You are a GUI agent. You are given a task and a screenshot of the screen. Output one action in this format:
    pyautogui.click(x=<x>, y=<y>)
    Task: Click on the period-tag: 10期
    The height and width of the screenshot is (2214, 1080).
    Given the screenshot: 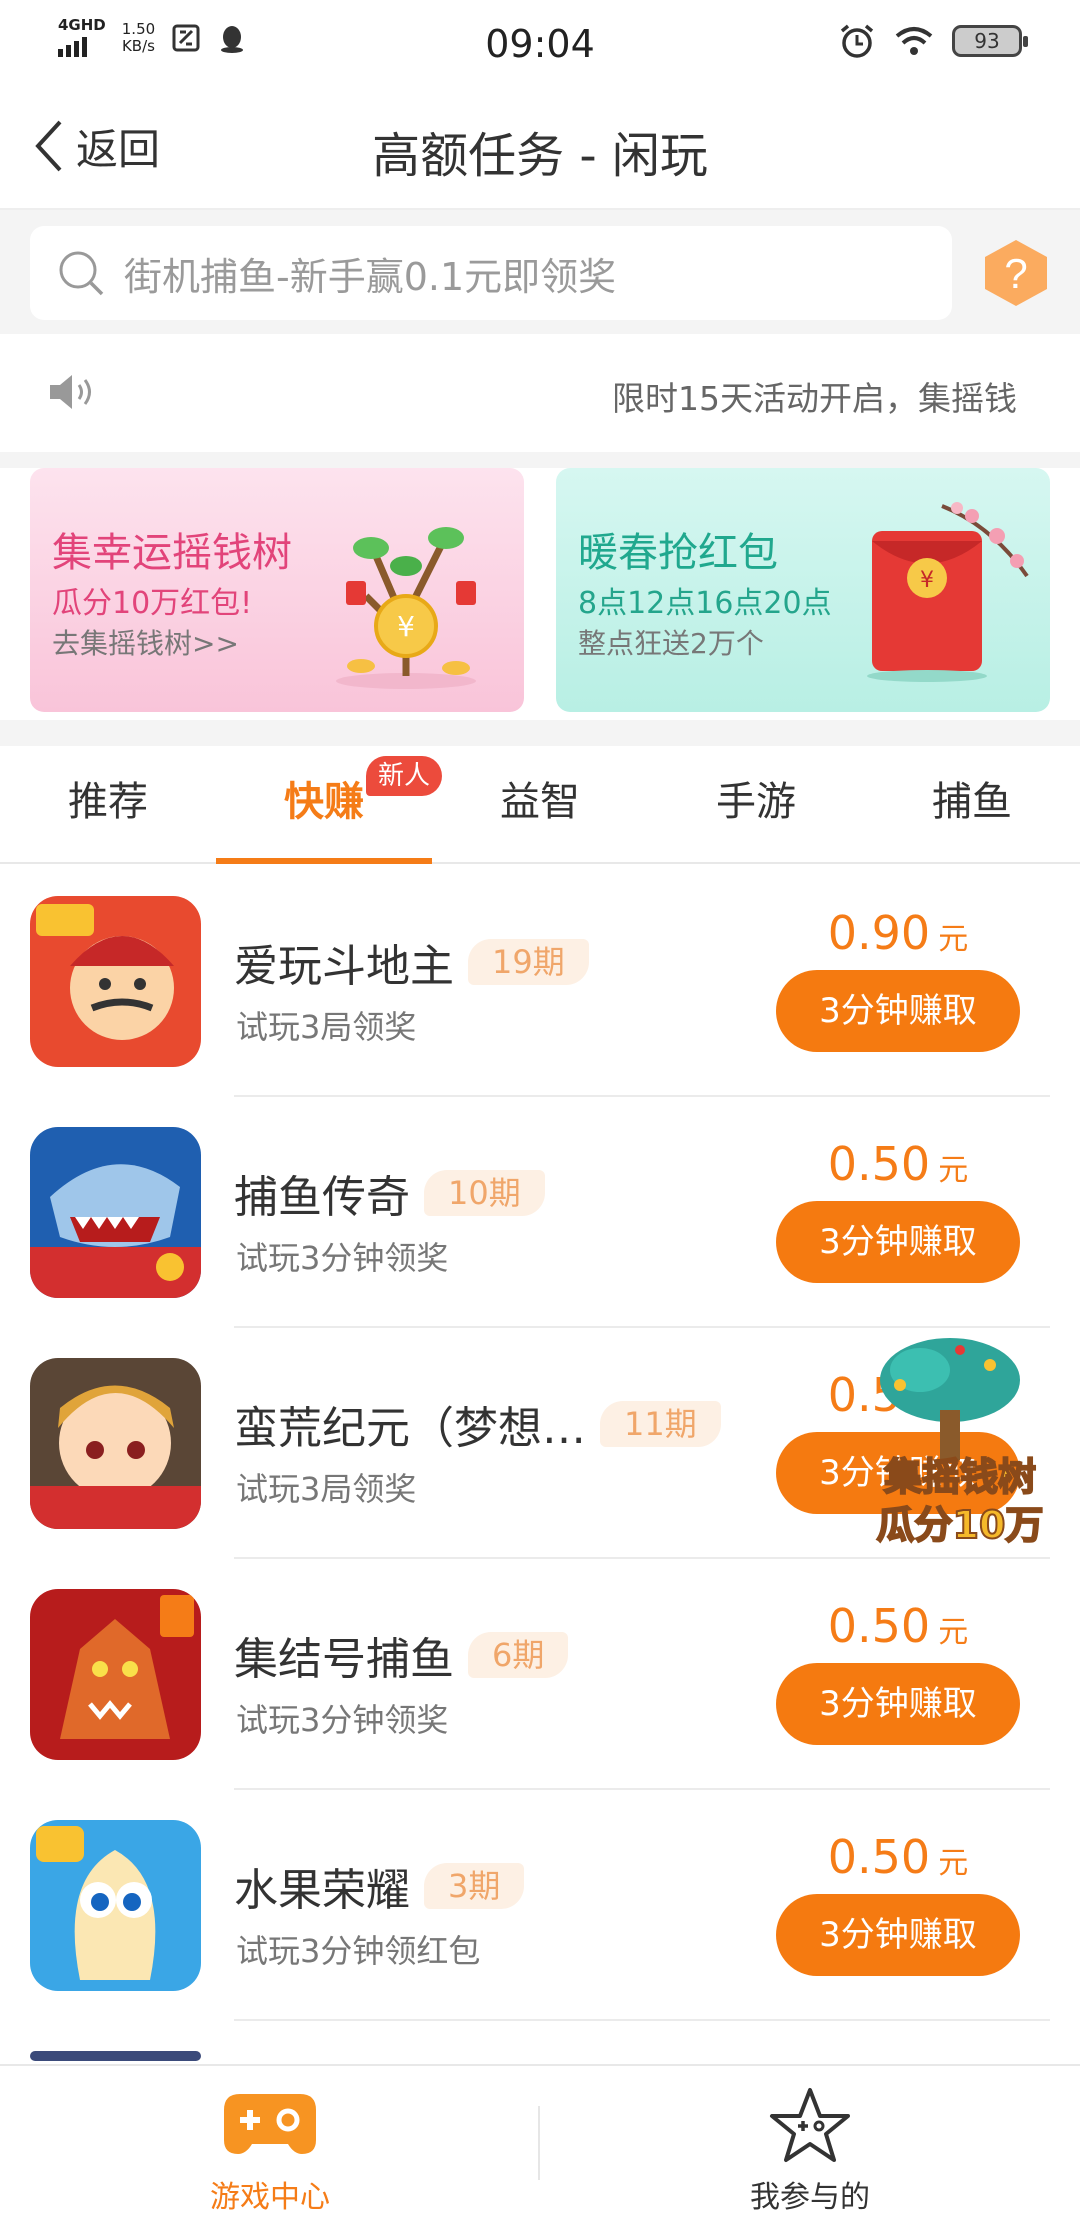 What is the action you would take?
    pyautogui.click(x=484, y=1193)
    